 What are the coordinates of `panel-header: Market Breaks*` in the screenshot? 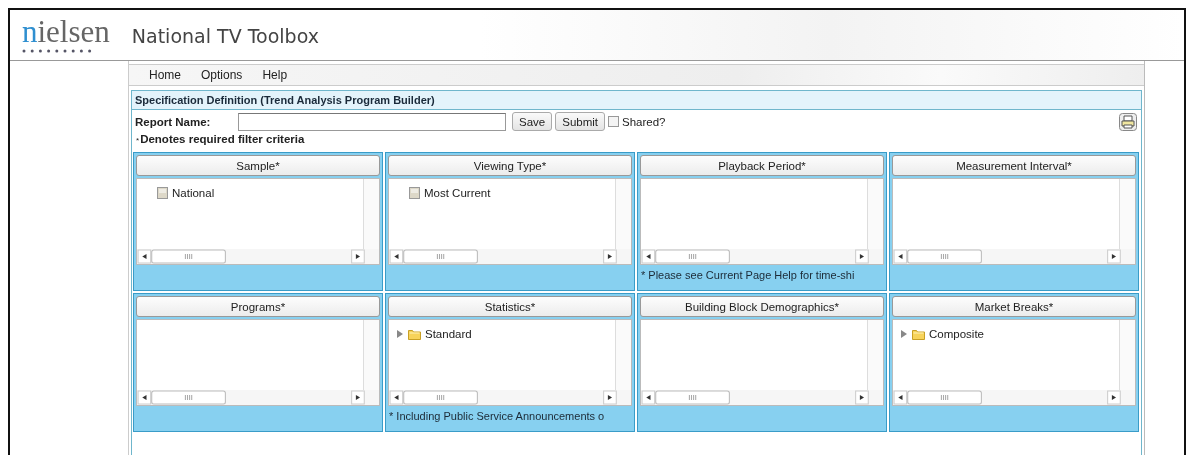 It's located at (1014, 306).